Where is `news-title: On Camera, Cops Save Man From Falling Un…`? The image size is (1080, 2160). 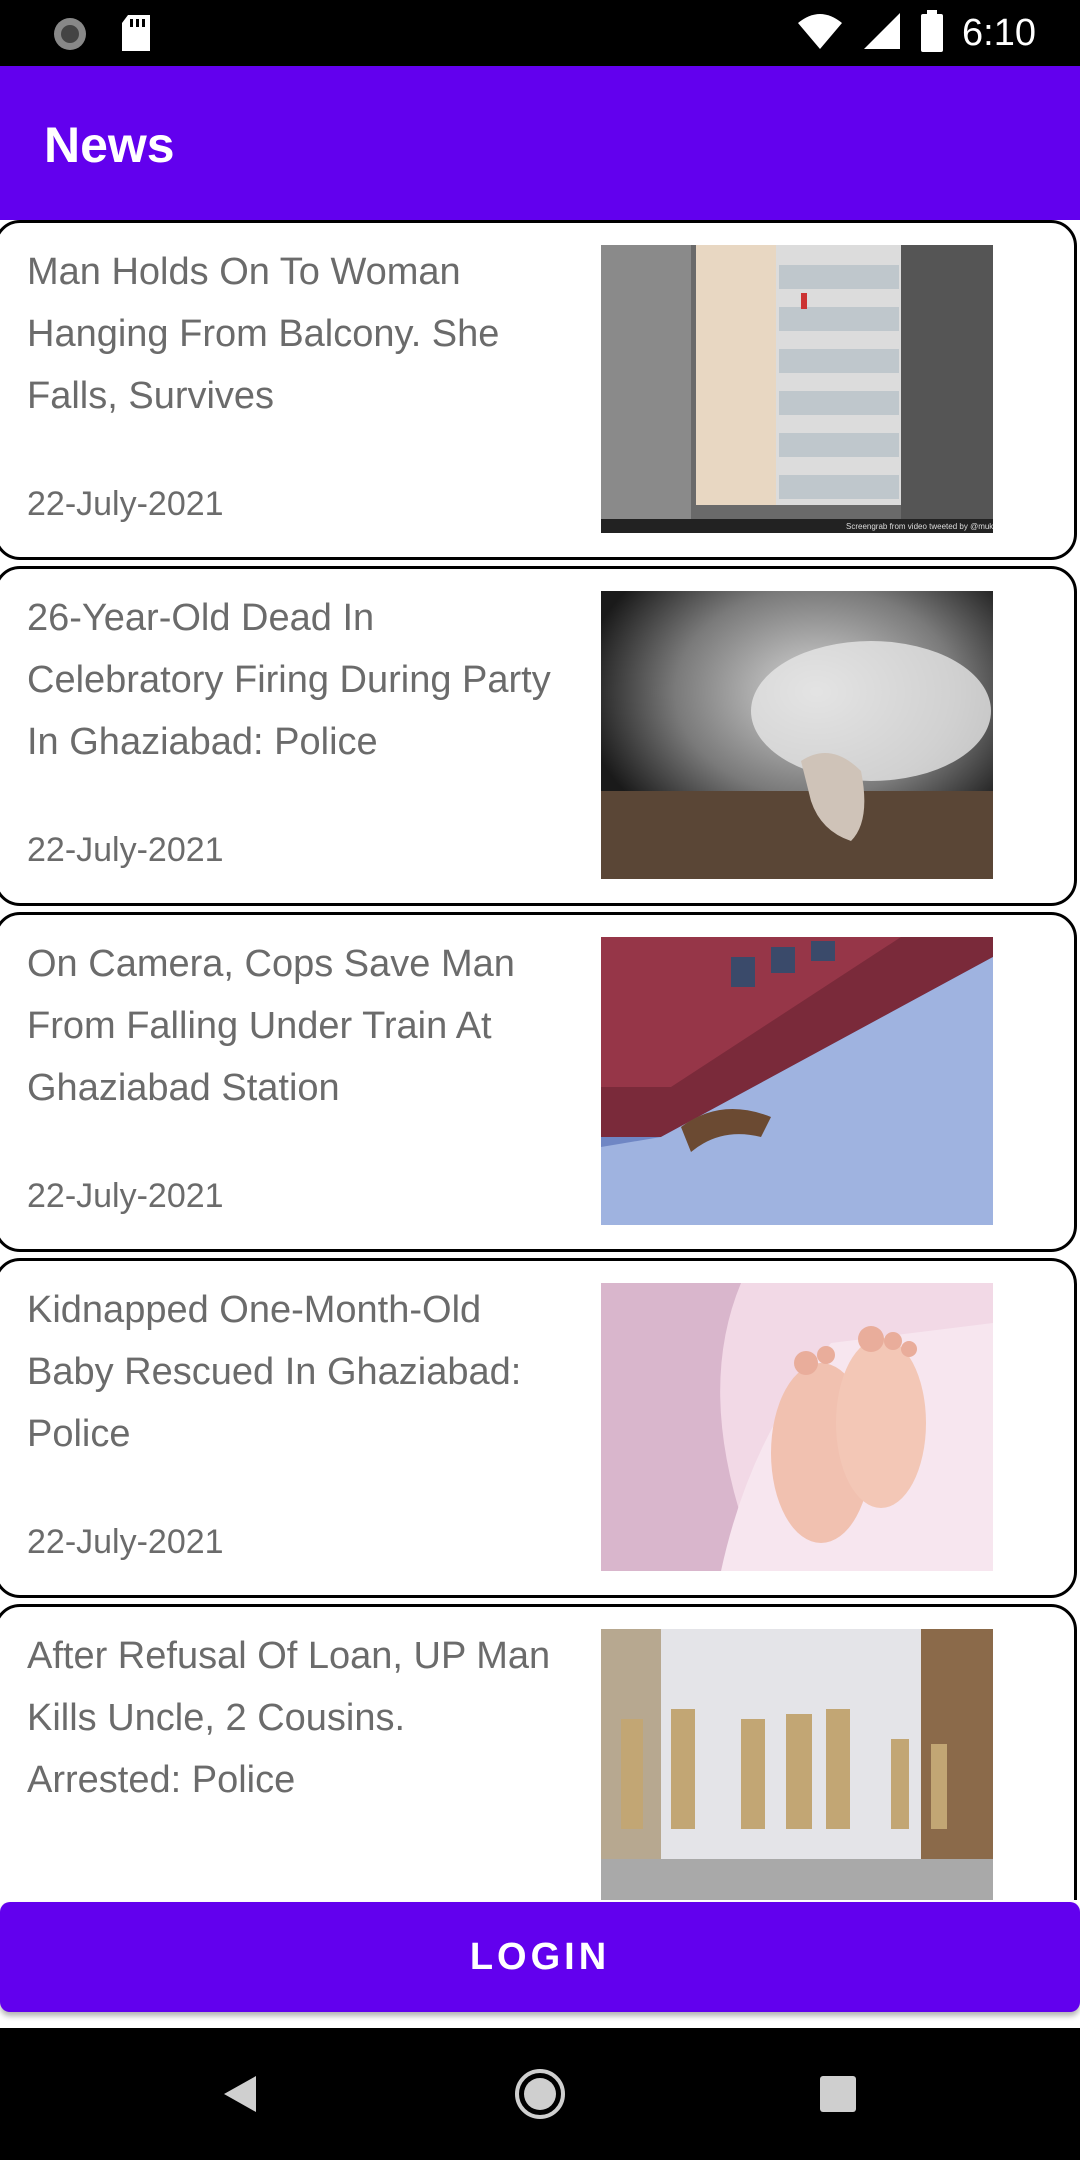
news-title: On Camera, Cops Save Man From Falling Un… is located at coordinates (271, 1026).